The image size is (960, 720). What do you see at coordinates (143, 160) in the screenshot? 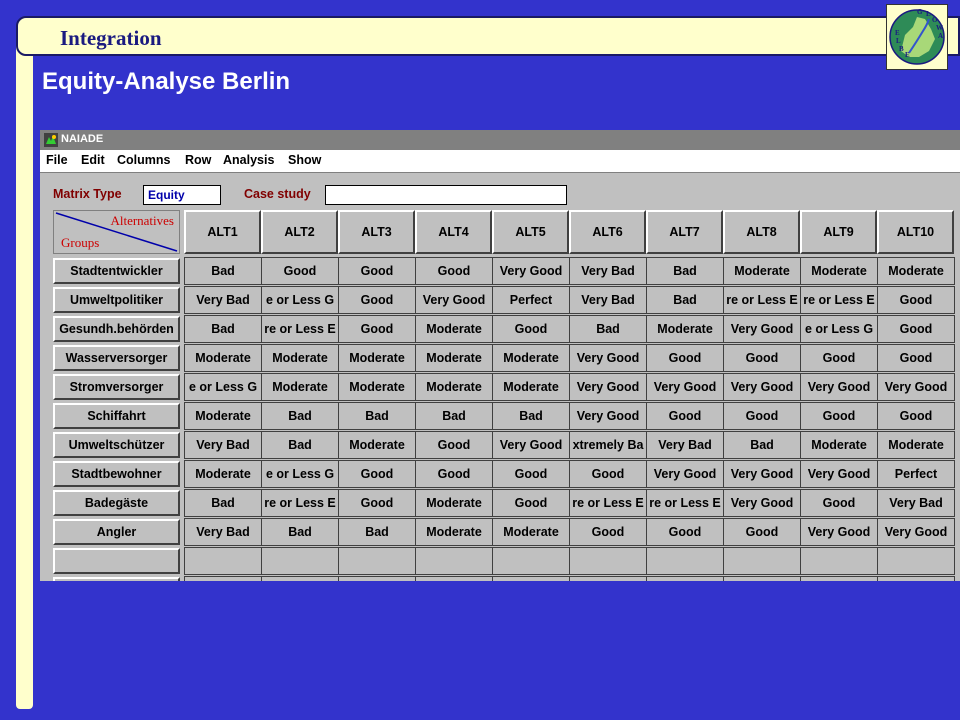
I see `menu-columns: Columns` at bounding box center [143, 160].